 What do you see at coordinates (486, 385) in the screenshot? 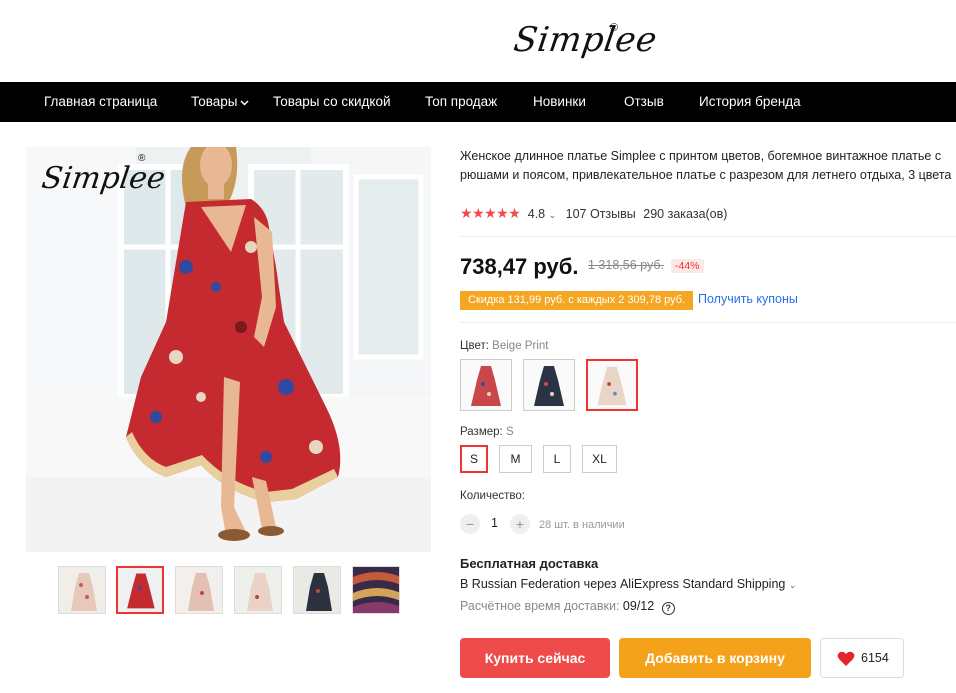
I see `color-swatch-red` at bounding box center [486, 385].